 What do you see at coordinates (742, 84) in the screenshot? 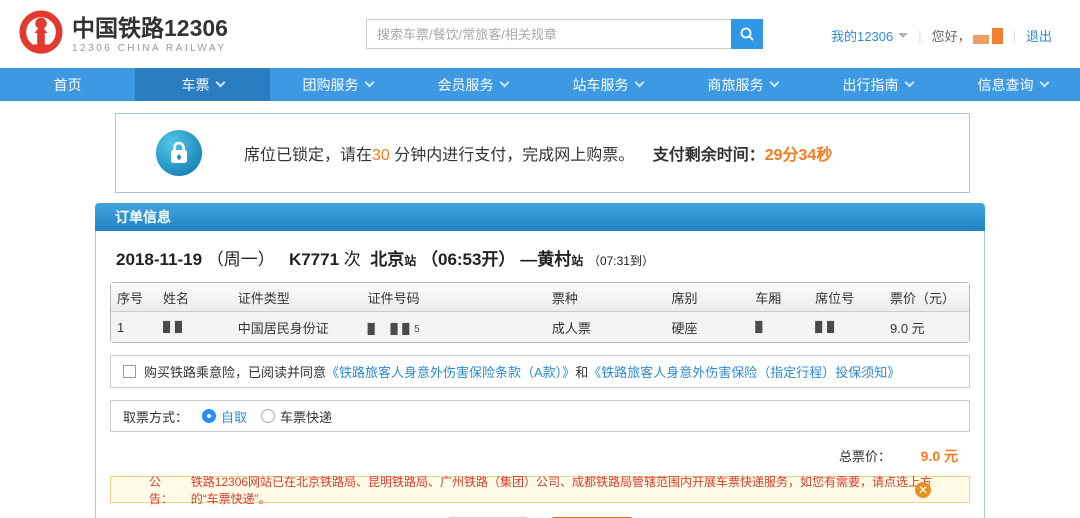
I see `nav-item-business-service: 商旅服务` at bounding box center [742, 84].